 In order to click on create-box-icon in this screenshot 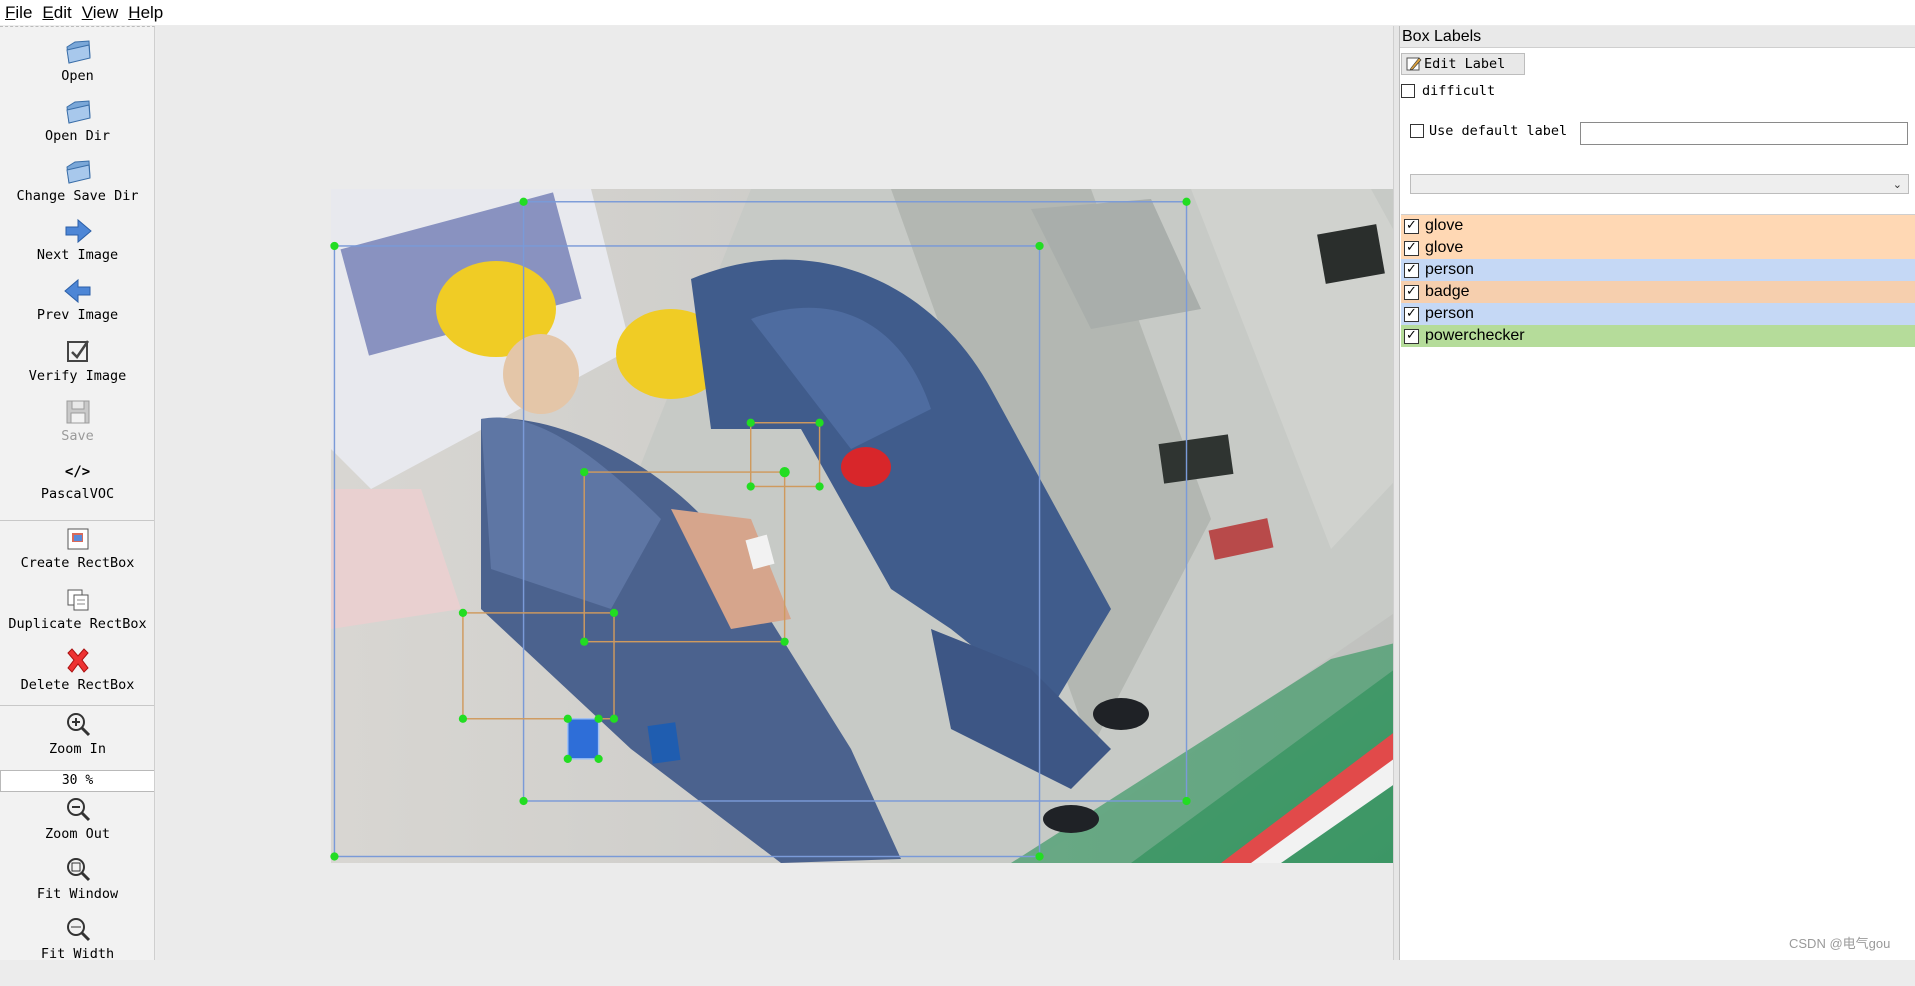, I will do `click(77, 539)`.